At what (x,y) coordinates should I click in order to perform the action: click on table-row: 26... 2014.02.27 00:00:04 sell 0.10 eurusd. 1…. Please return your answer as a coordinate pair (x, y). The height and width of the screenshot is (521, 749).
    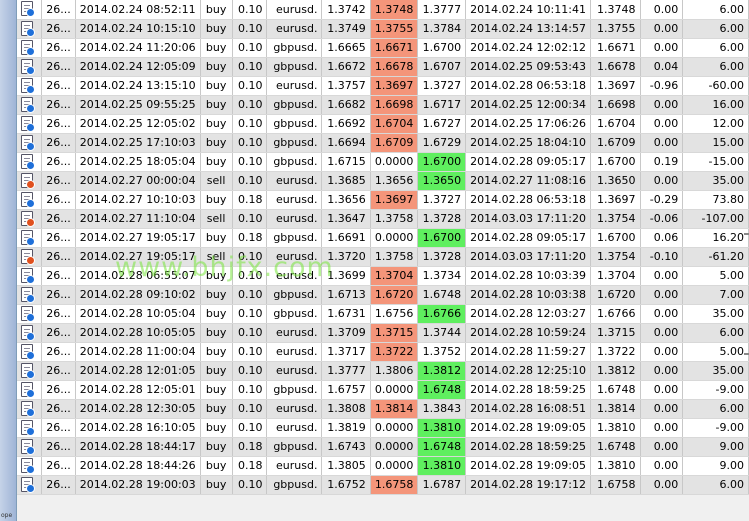
    Looking at the image, I should click on (383, 181).